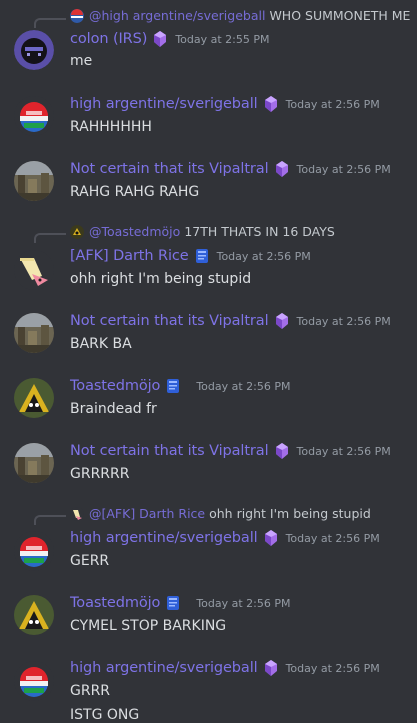 This screenshot has height=723, width=417. What do you see at coordinates (108, 39) in the screenshot?
I see `username: colon (IRS)` at bounding box center [108, 39].